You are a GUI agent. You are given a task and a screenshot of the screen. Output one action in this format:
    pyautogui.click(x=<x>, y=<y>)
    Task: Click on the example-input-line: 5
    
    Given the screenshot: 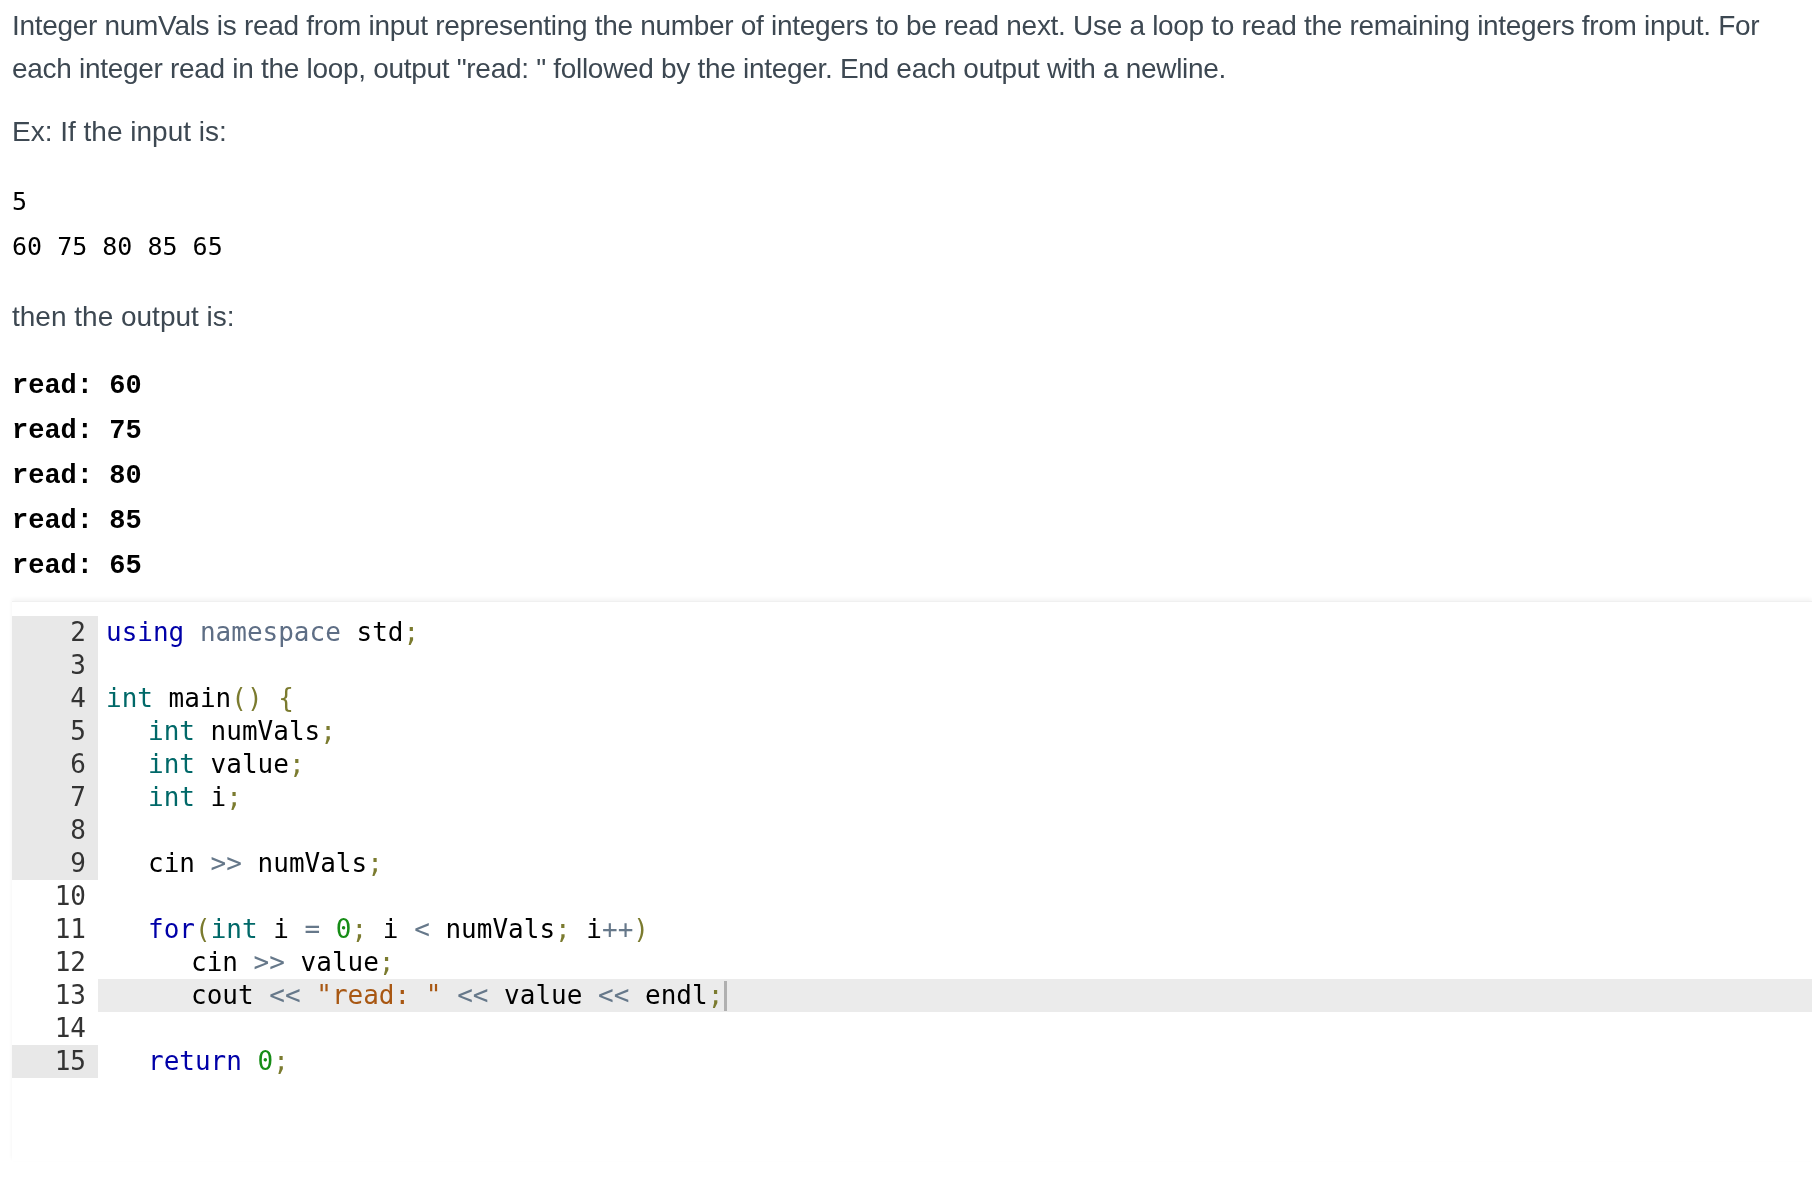 What is the action you would take?
    pyautogui.click(x=20, y=202)
    